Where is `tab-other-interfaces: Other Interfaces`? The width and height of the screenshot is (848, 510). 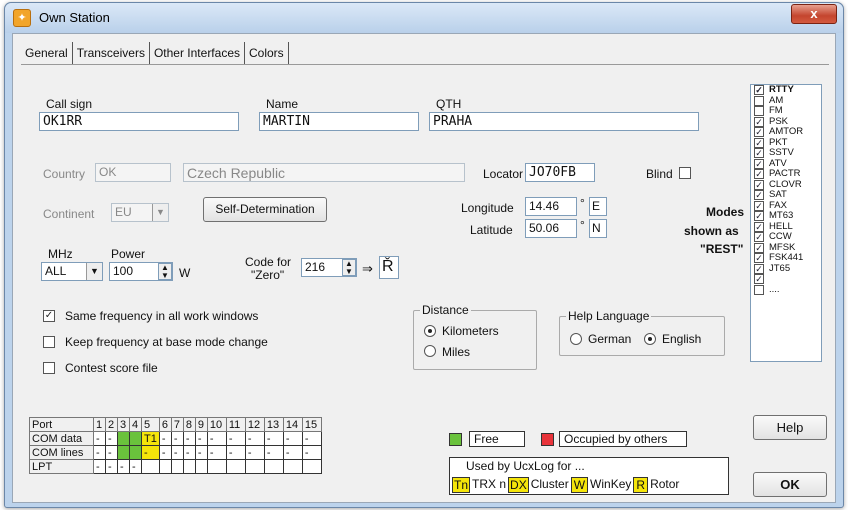 tab-other-interfaces: Other Interfaces is located at coordinates (197, 53).